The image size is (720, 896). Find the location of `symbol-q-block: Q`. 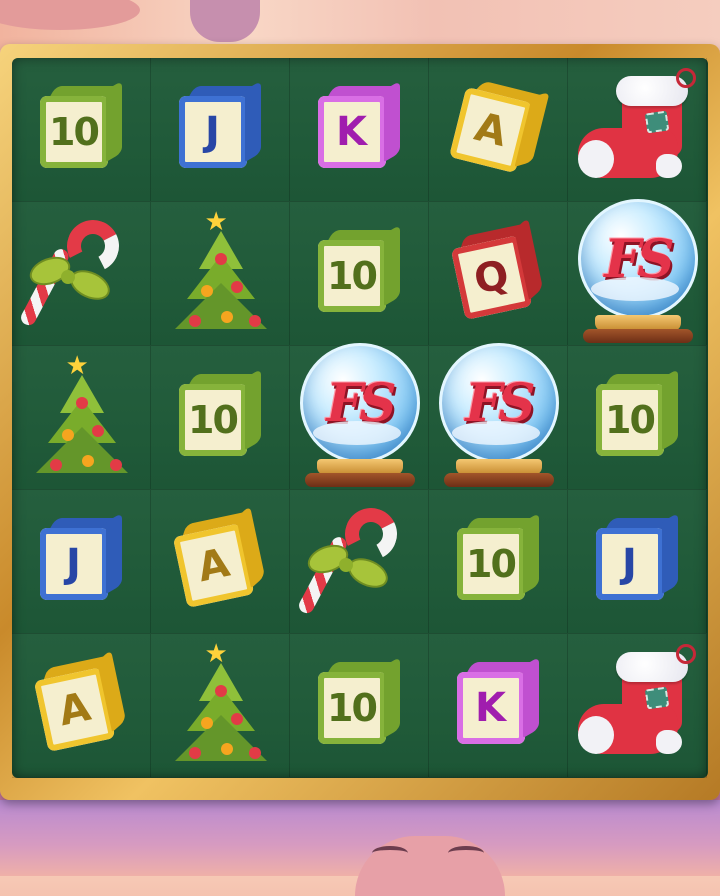

symbol-q-block: Q is located at coordinates (498, 274).